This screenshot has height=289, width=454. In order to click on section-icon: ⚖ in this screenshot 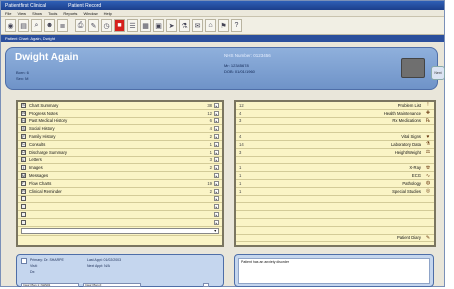, I will do `click(428, 152)`.